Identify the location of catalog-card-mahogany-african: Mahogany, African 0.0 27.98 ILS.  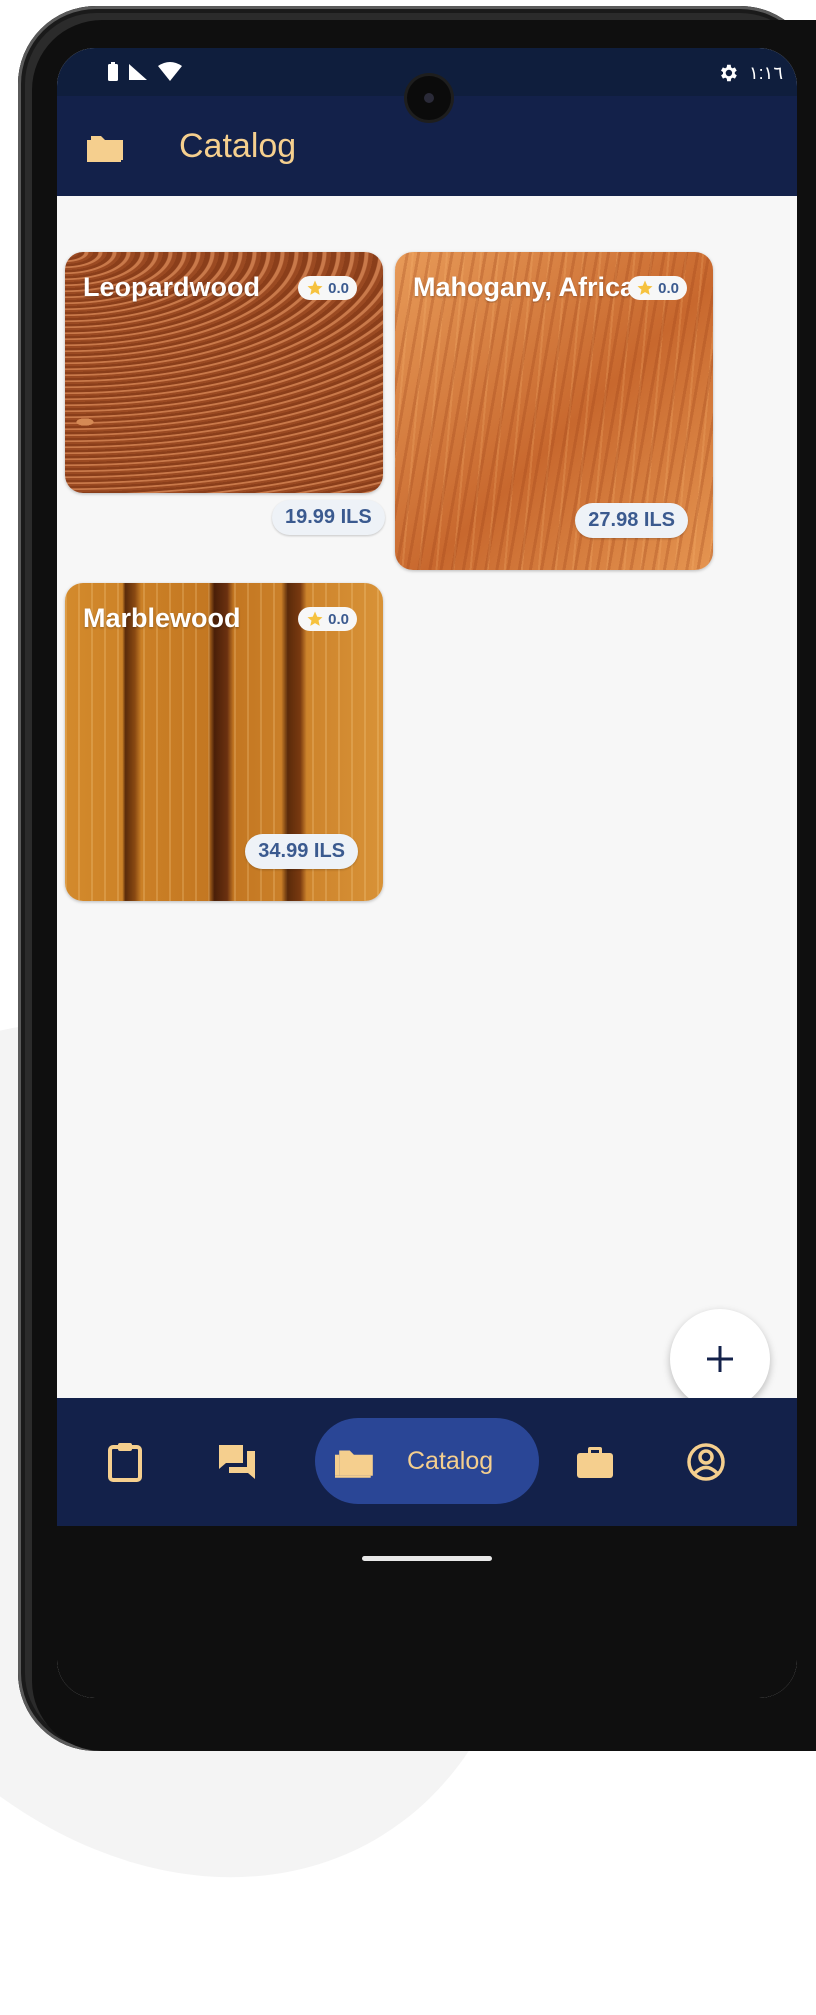
(554, 411).